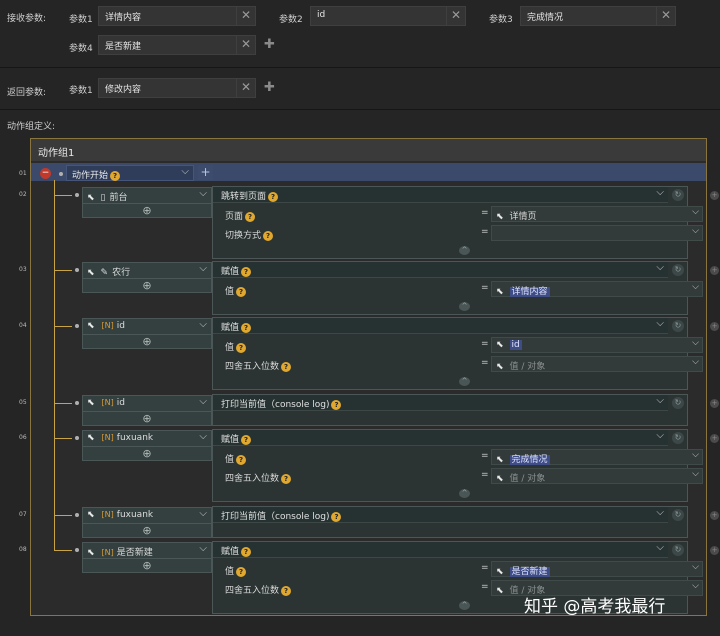 The image size is (720, 636). Describe the element at coordinates (269, 87) in the screenshot. I see `add-return-param-icon: ✚` at that location.